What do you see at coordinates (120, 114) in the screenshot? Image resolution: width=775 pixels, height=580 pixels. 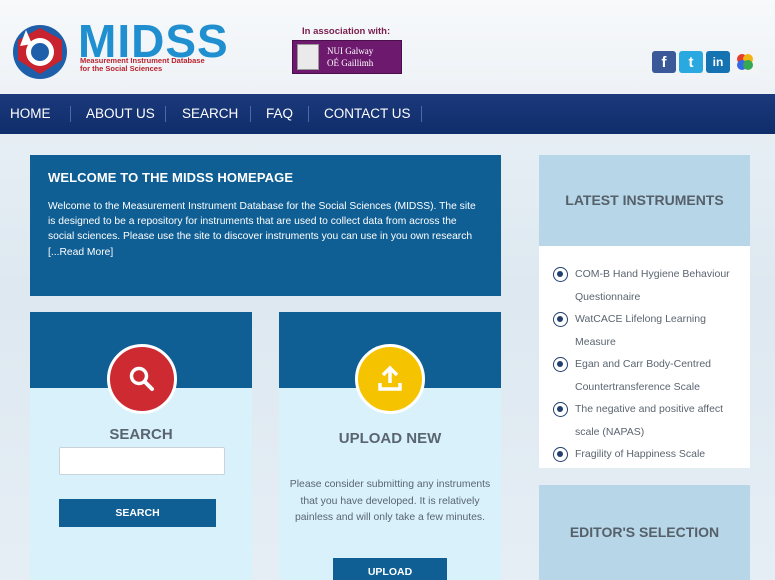 I see `nav-about-us: ABOUT US` at bounding box center [120, 114].